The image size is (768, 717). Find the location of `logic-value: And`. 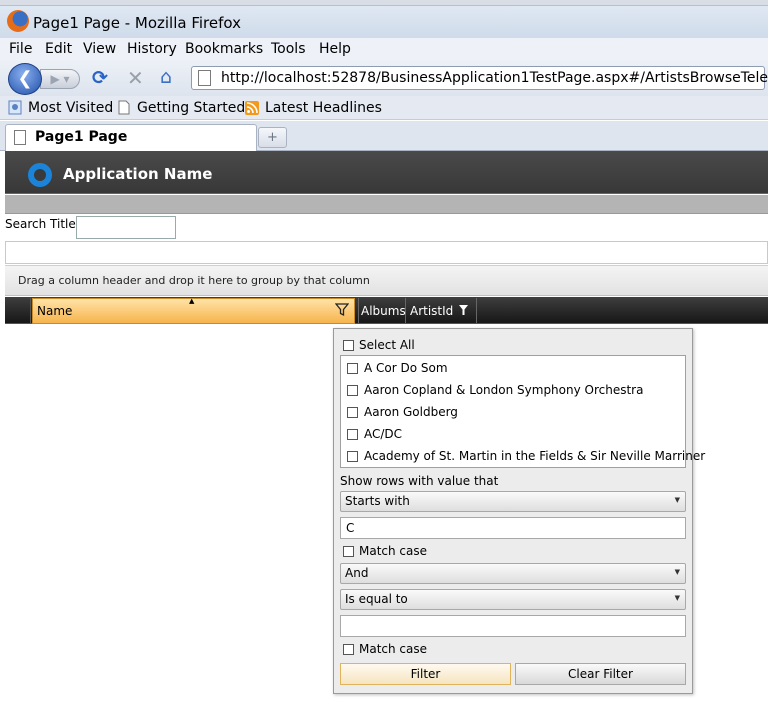

logic-value: And is located at coordinates (357, 573).